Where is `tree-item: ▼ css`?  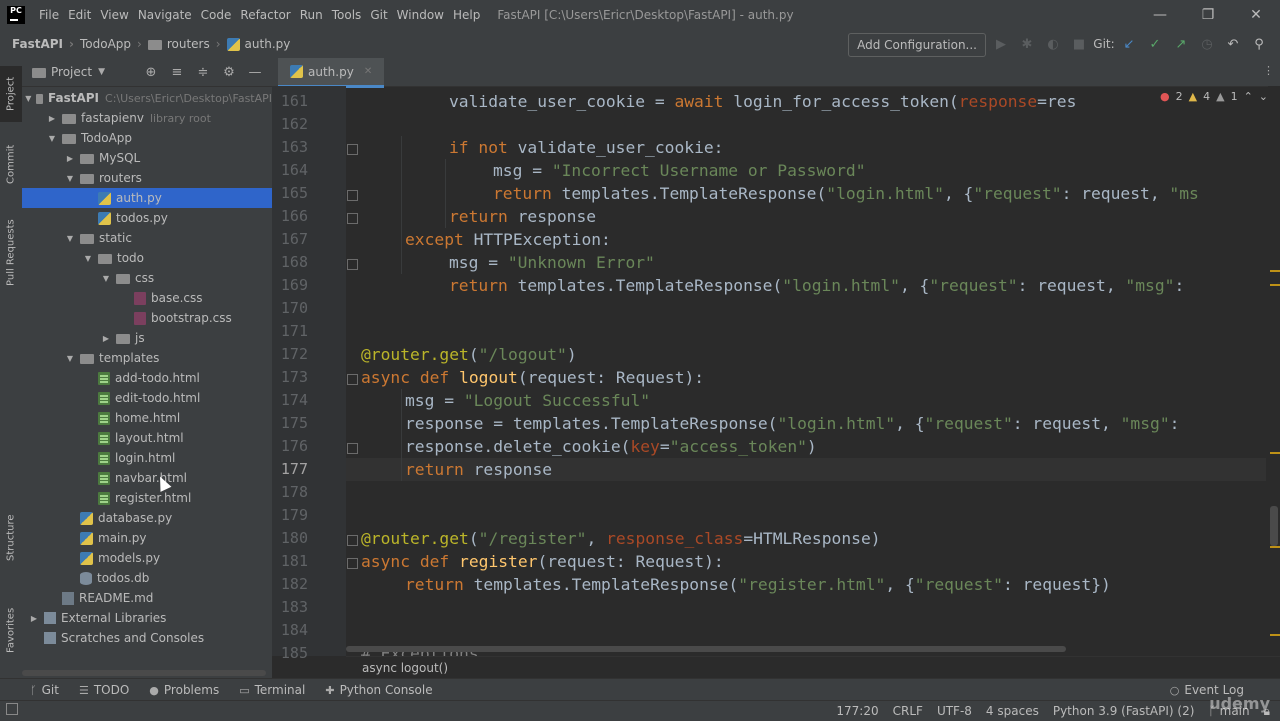
tree-item: ▼ css is located at coordinates (147, 278).